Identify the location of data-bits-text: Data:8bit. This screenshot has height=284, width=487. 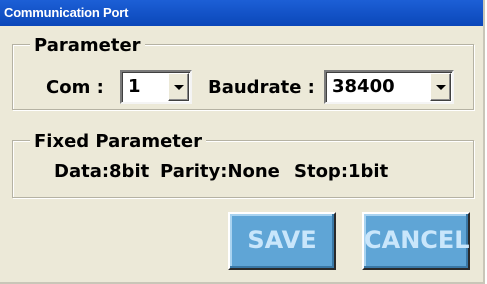
(102, 171).